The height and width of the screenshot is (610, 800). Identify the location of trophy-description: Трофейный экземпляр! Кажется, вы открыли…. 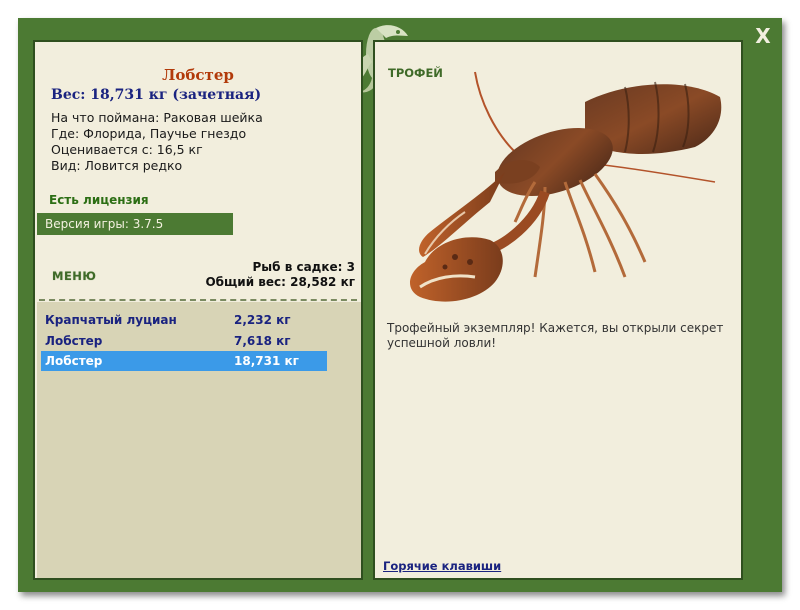
(555, 335).